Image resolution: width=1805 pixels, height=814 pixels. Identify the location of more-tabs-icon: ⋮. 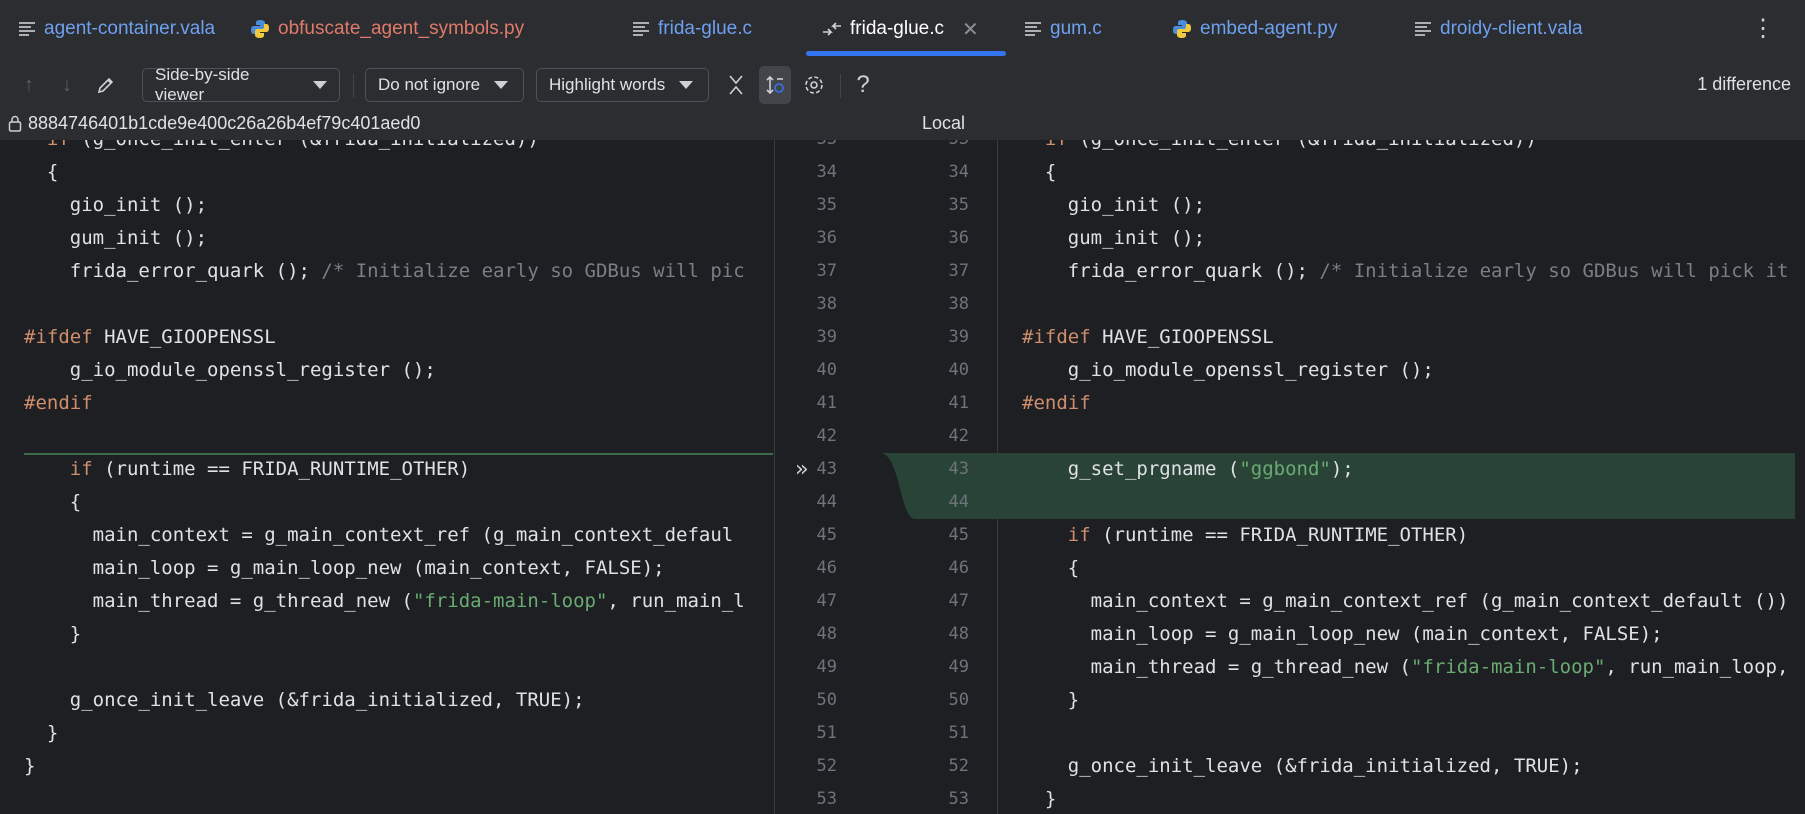
(1763, 28).